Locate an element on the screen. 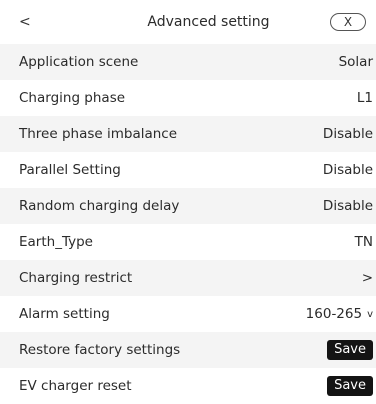 The height and width of the screenshot is (404, 376). setting-label: Application scene is located at coordinates (79, 62).